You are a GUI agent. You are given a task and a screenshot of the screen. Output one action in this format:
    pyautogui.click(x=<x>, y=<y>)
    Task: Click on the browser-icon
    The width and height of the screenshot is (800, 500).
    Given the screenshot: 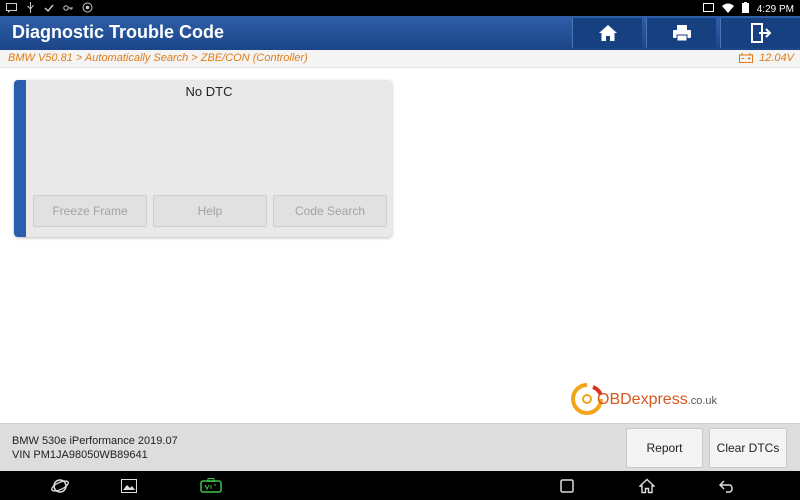 What is the action you would take?
    pyautogui.click(x=60, y=486)
    